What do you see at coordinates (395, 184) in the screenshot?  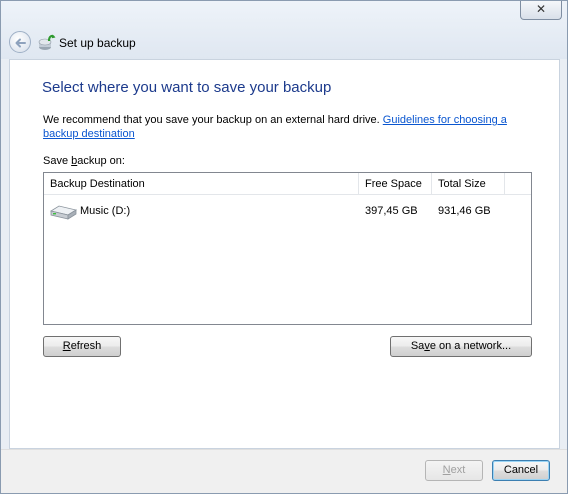 I see `column-header-free-space: Free Space` at bounding box center [395, 184].